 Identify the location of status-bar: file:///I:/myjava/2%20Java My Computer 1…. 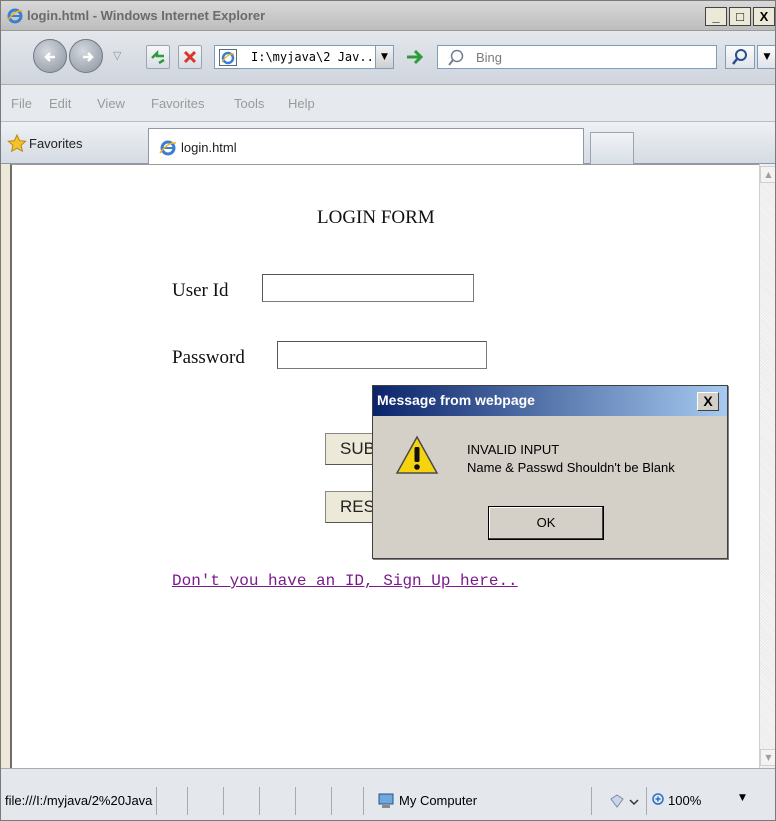
(388, 794).